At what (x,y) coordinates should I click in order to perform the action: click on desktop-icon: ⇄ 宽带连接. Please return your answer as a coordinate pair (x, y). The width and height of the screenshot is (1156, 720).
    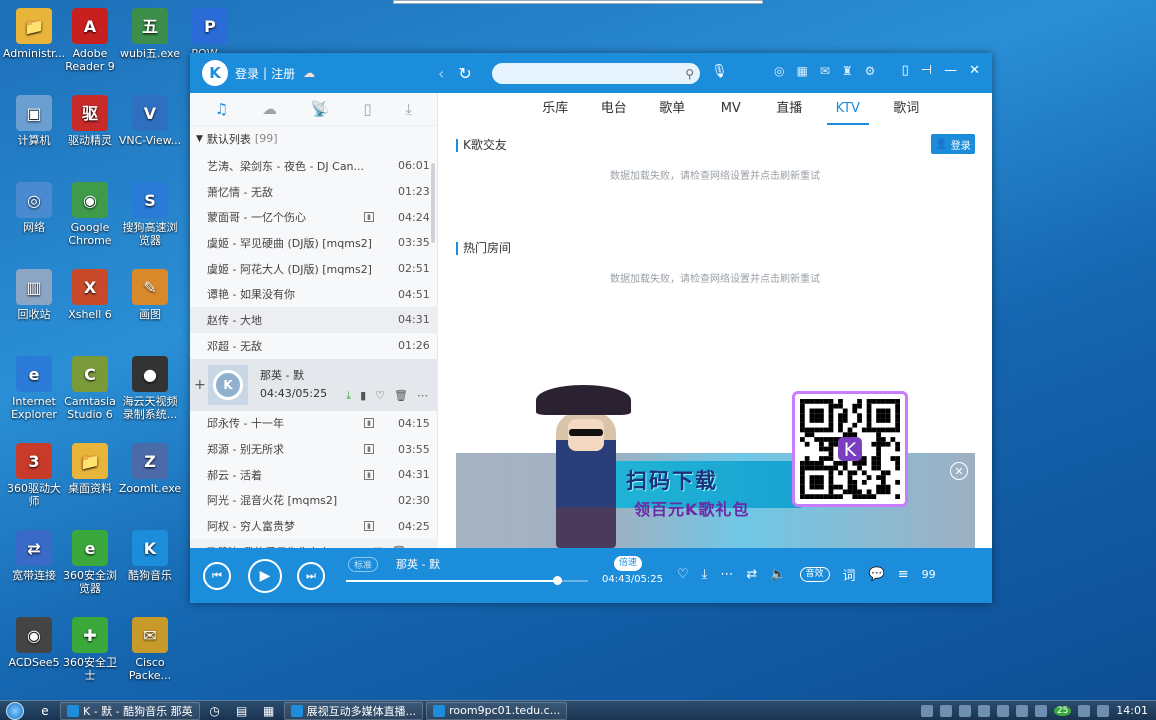
    Looking at the image, I should click on (34, 556).